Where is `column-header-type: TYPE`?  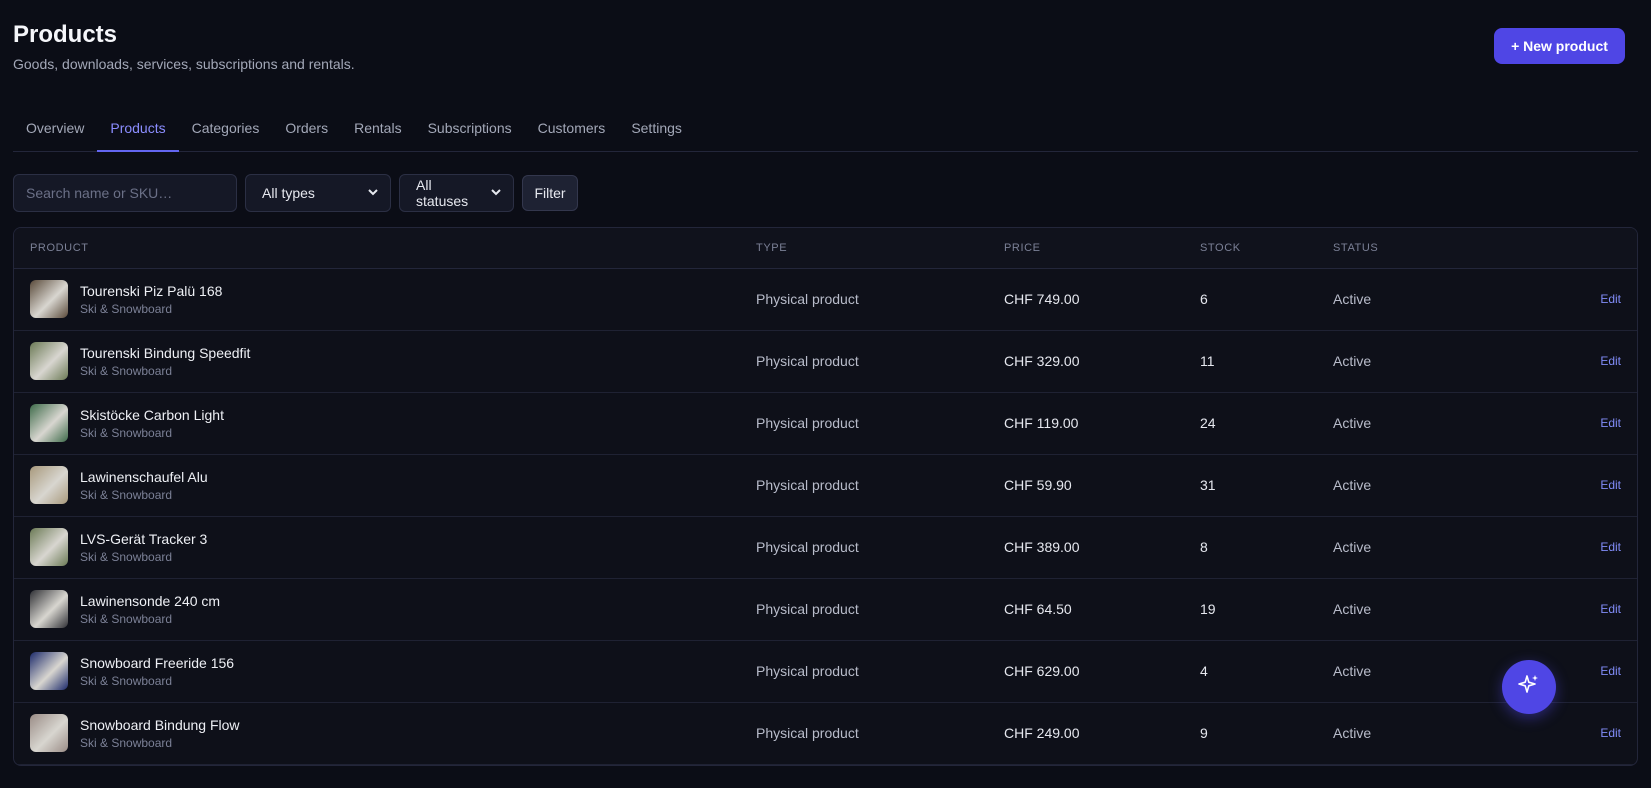 column-header-type: TYPE is located at coordinates (864, 248).